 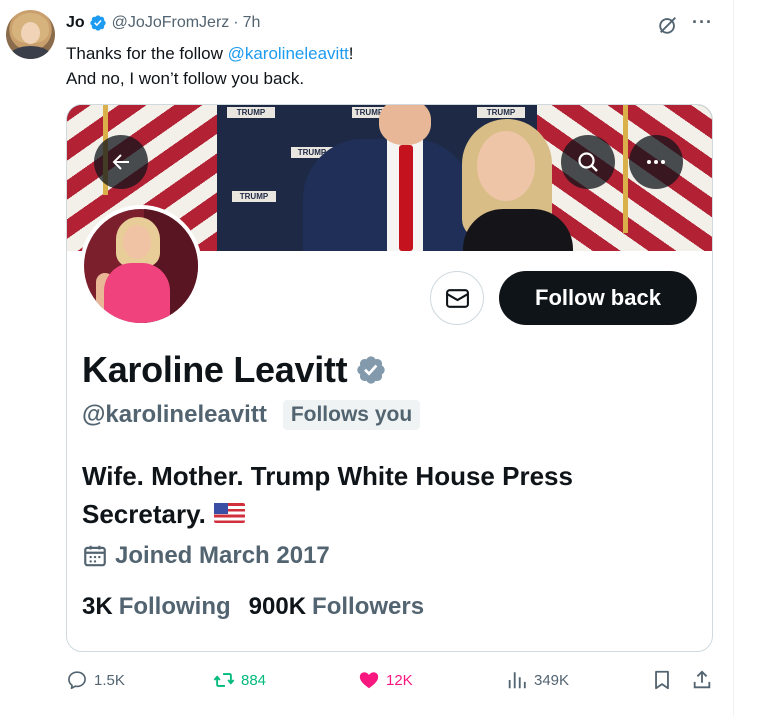 I want to click on follow-stats: 3K Following 900K Followers, so click(x=253, y=607).